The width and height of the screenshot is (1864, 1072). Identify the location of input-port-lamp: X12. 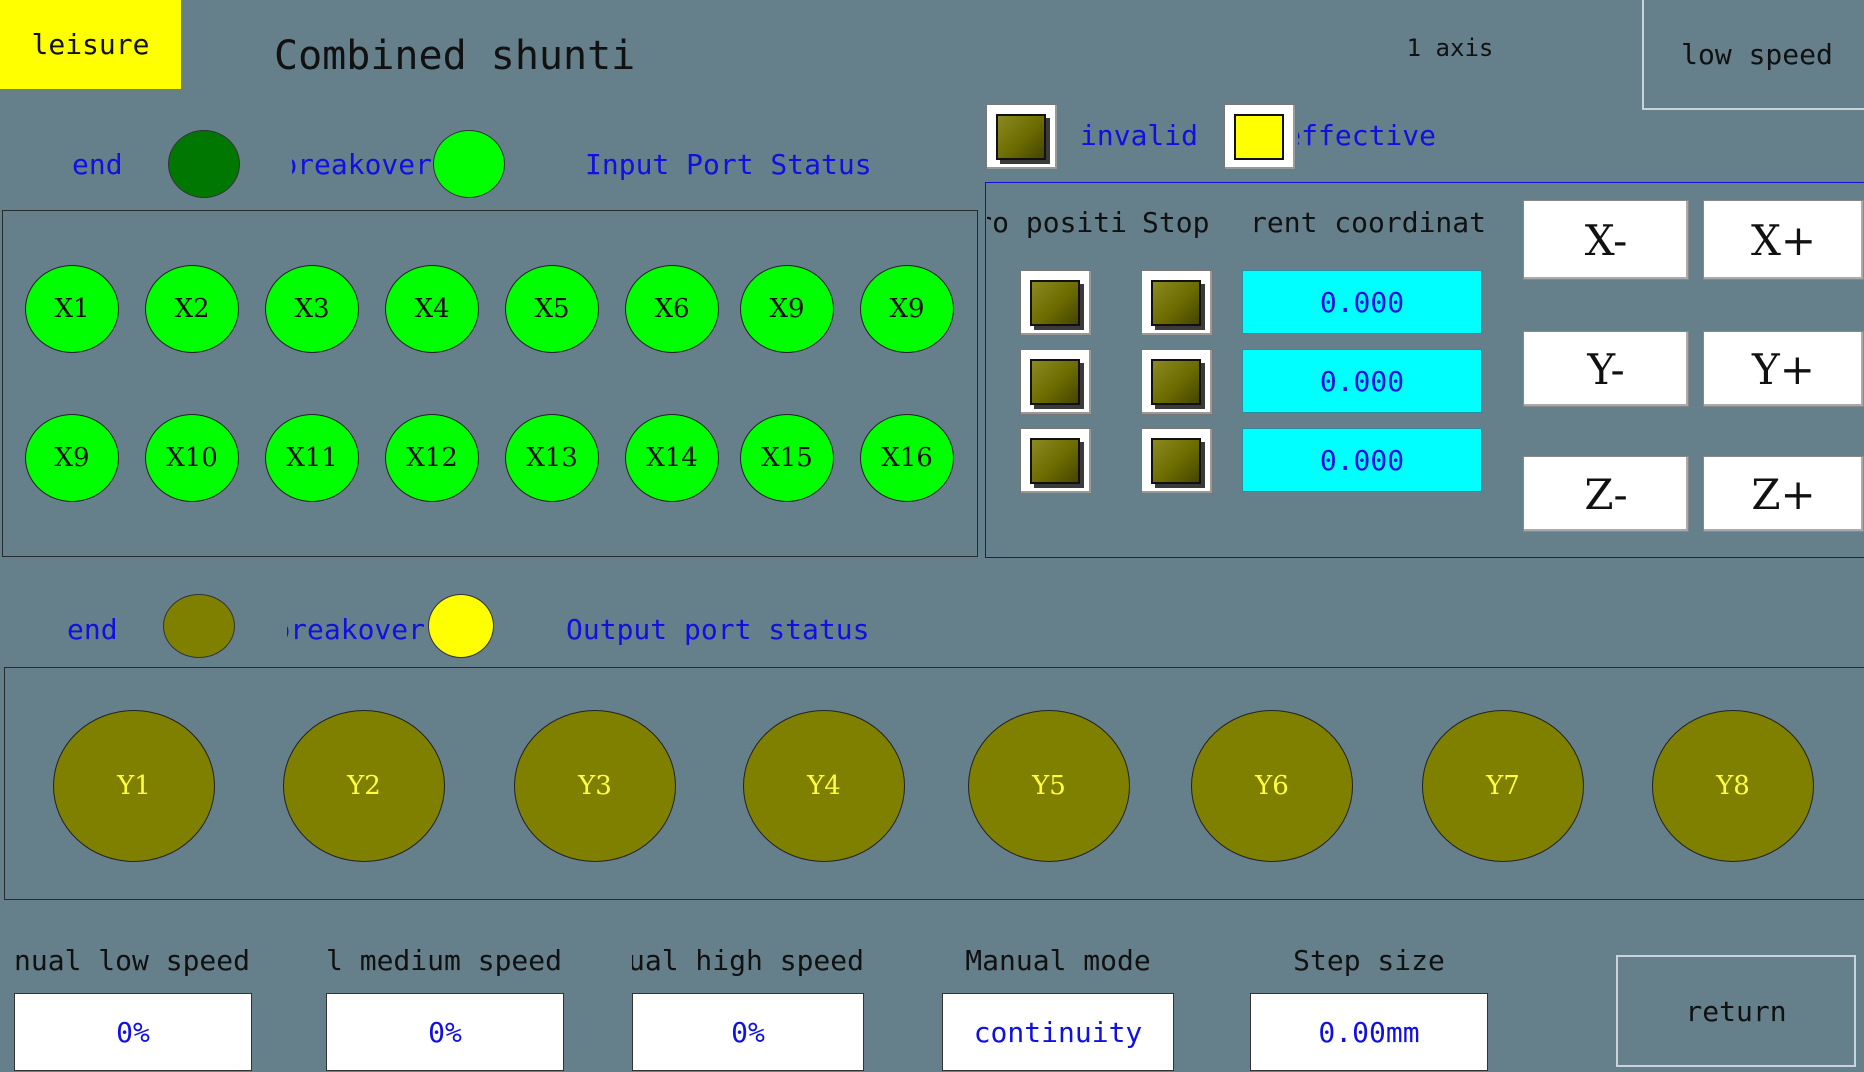
(432, 458).